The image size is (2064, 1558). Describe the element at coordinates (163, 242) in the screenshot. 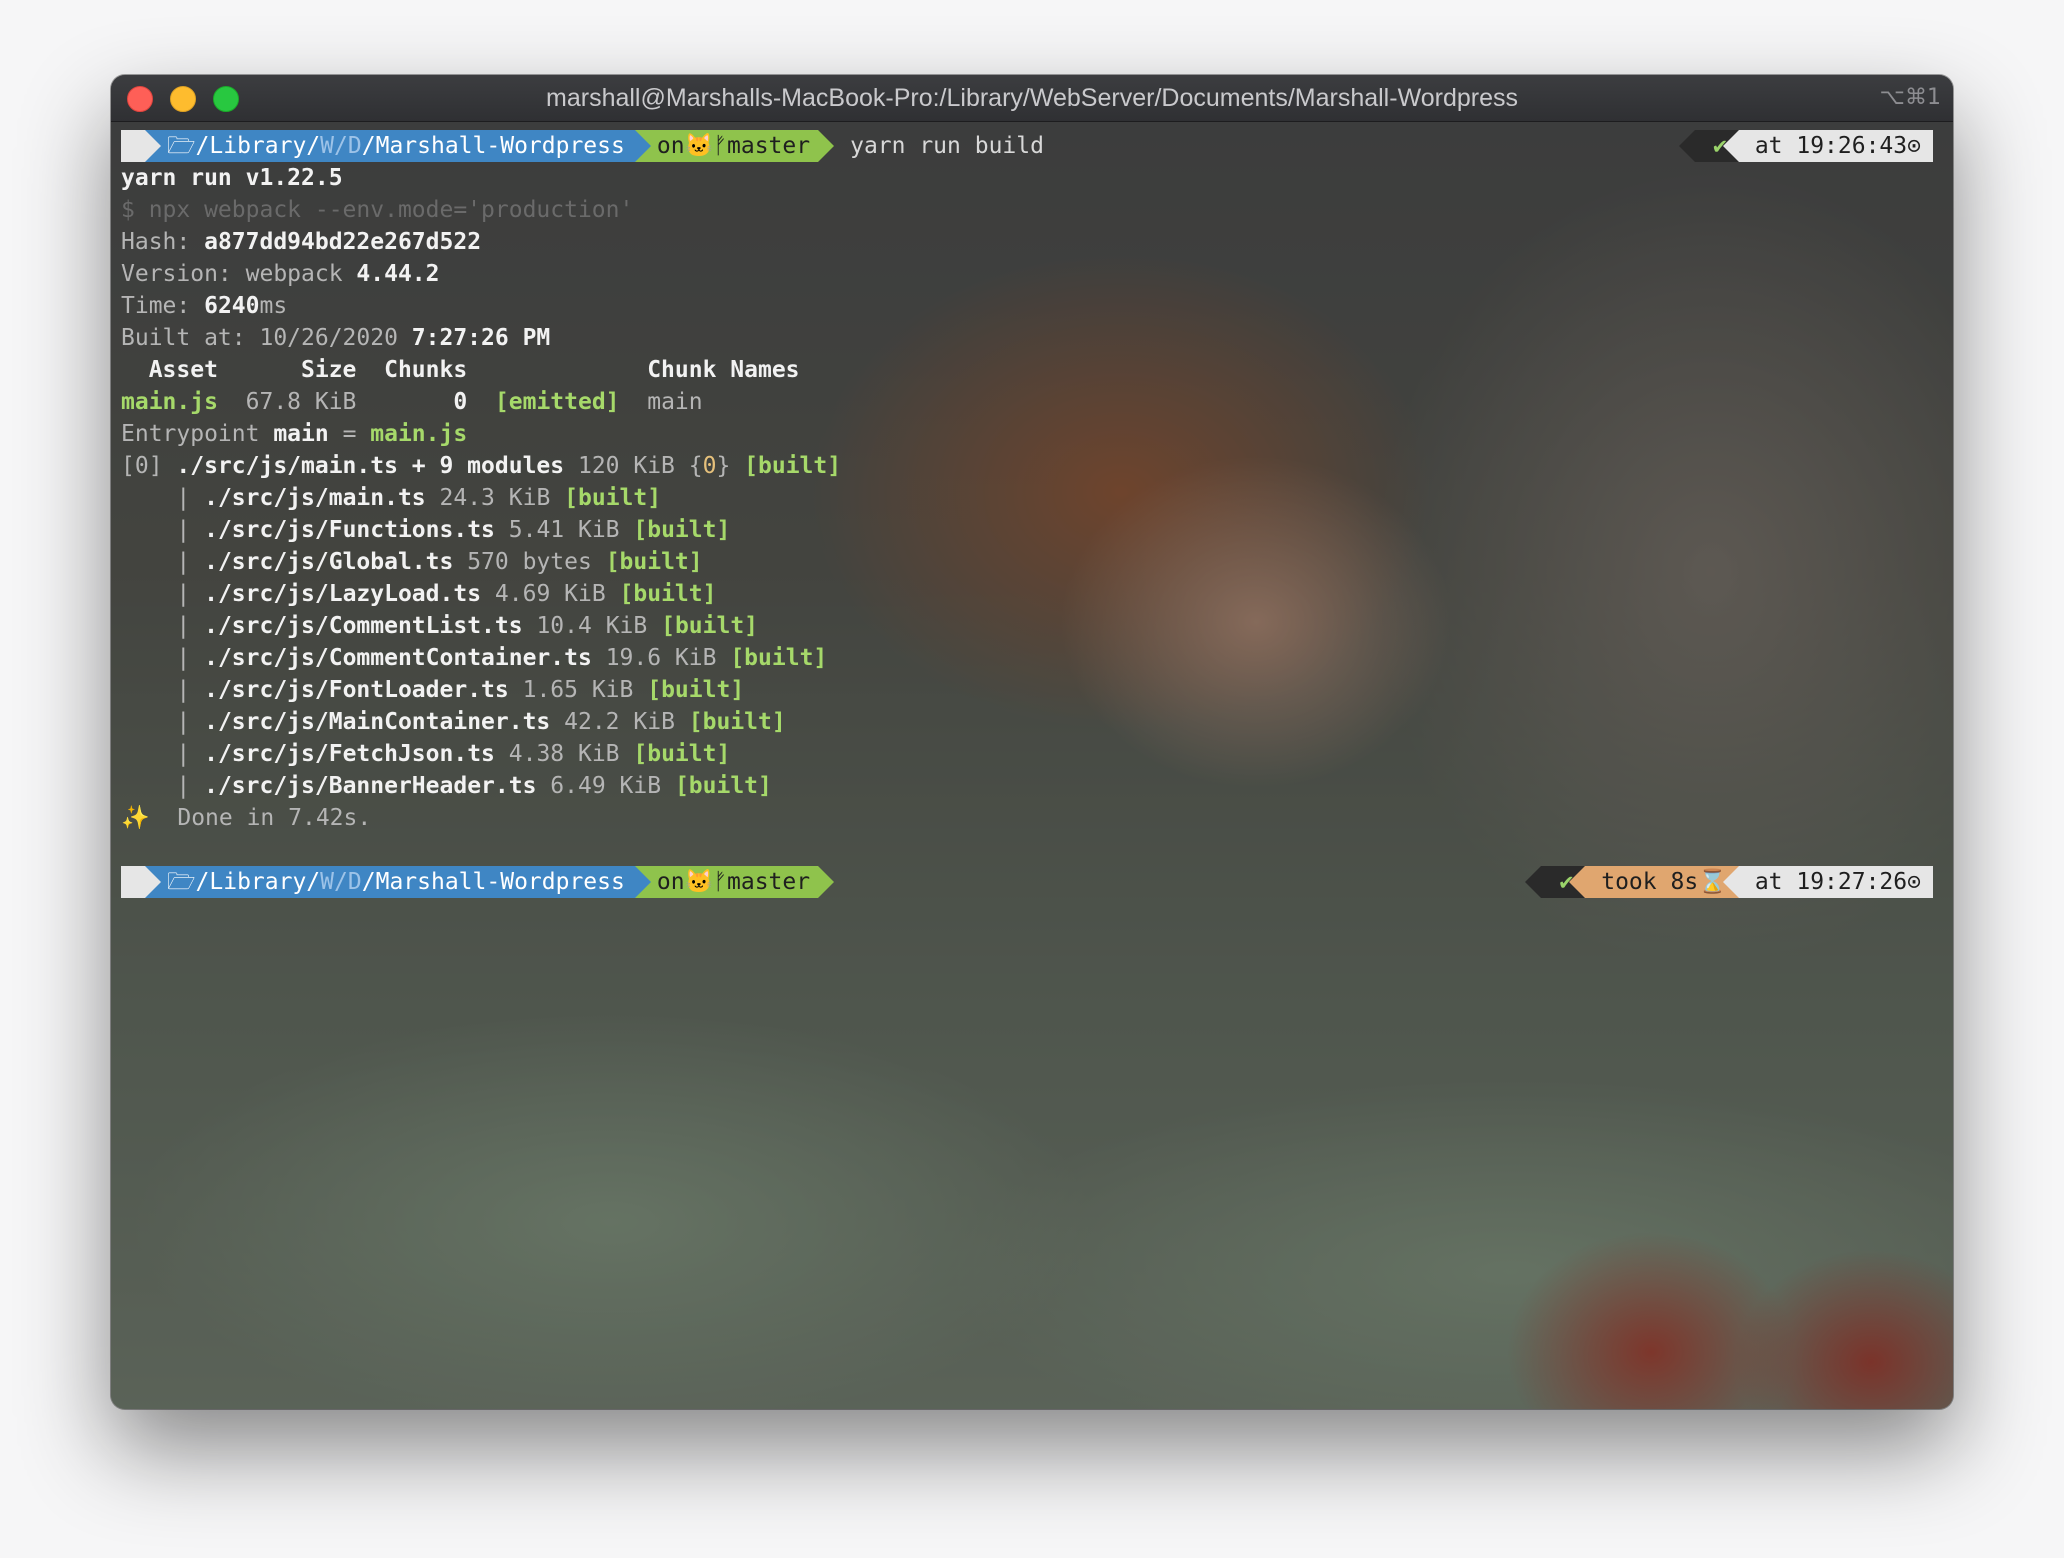

I see `hash-label: Hash:` at that location.